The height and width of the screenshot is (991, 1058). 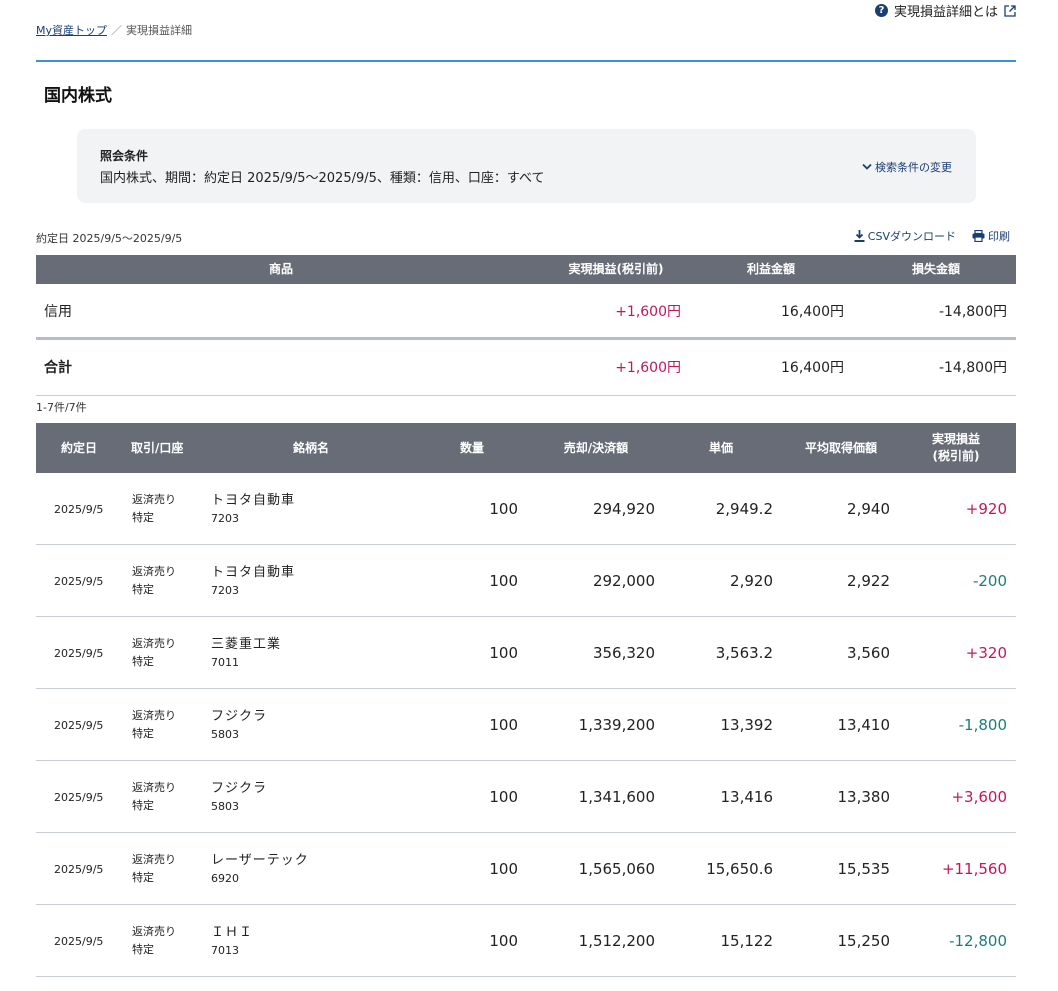 What do you see at coordinates (739, 869) in the screenshot?
I see `cell-price: 15,650.6` at bounding box center [739, 869].